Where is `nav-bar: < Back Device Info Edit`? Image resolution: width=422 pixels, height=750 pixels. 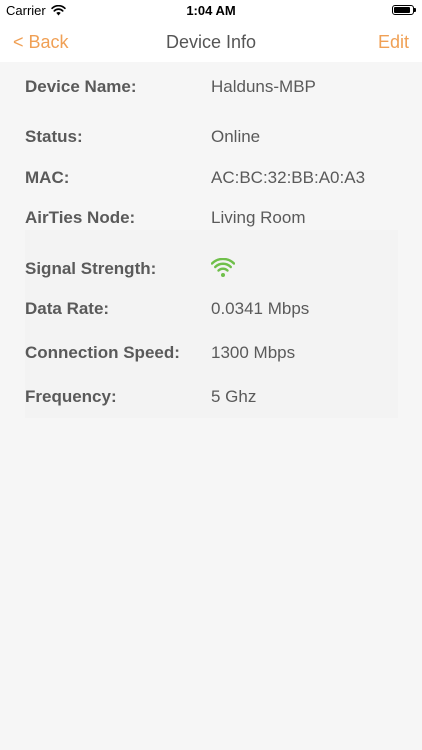 nav-bar: < Back Device Info Edit is located at coordinates (211, 42).